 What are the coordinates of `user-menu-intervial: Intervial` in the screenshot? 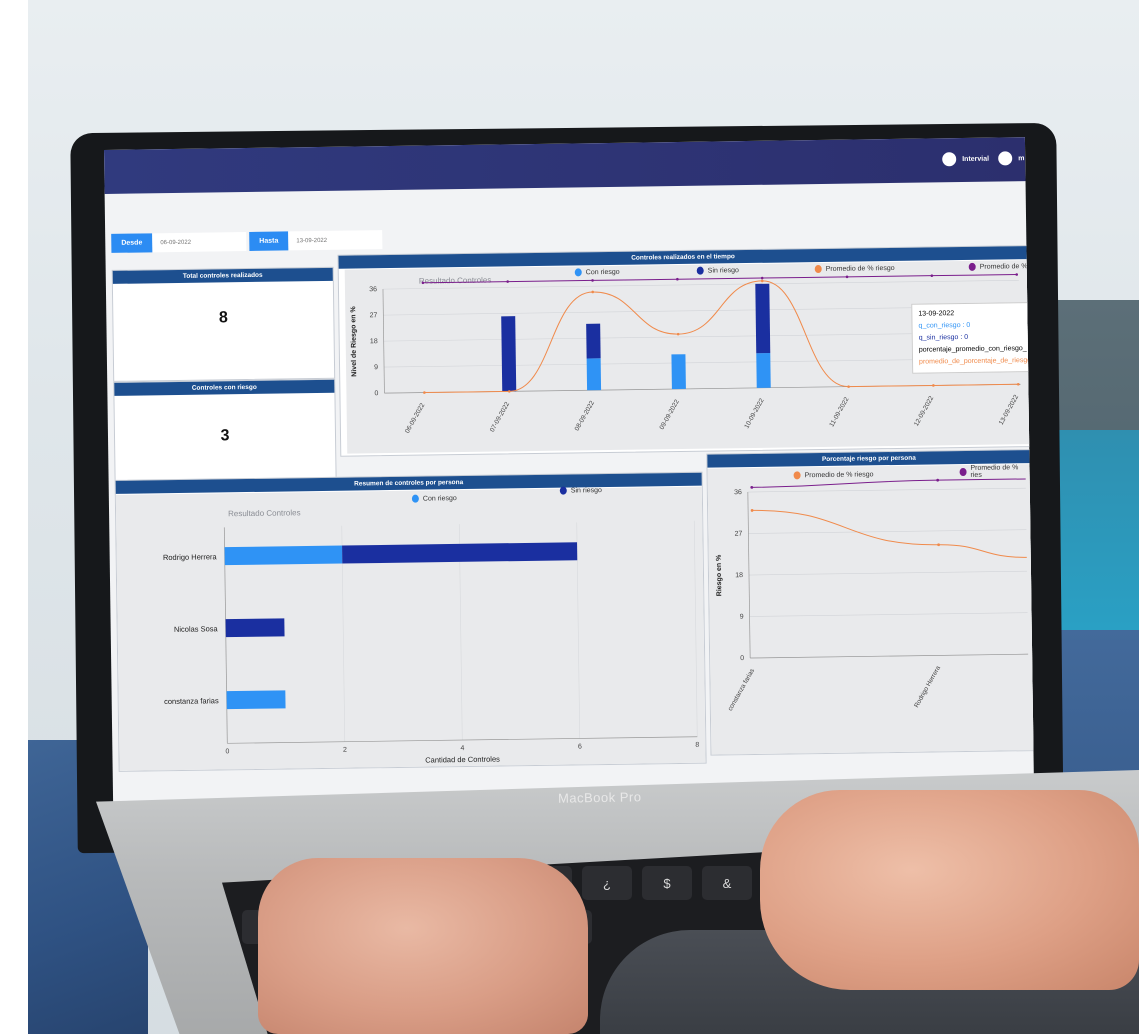 It's located at (965, 159).